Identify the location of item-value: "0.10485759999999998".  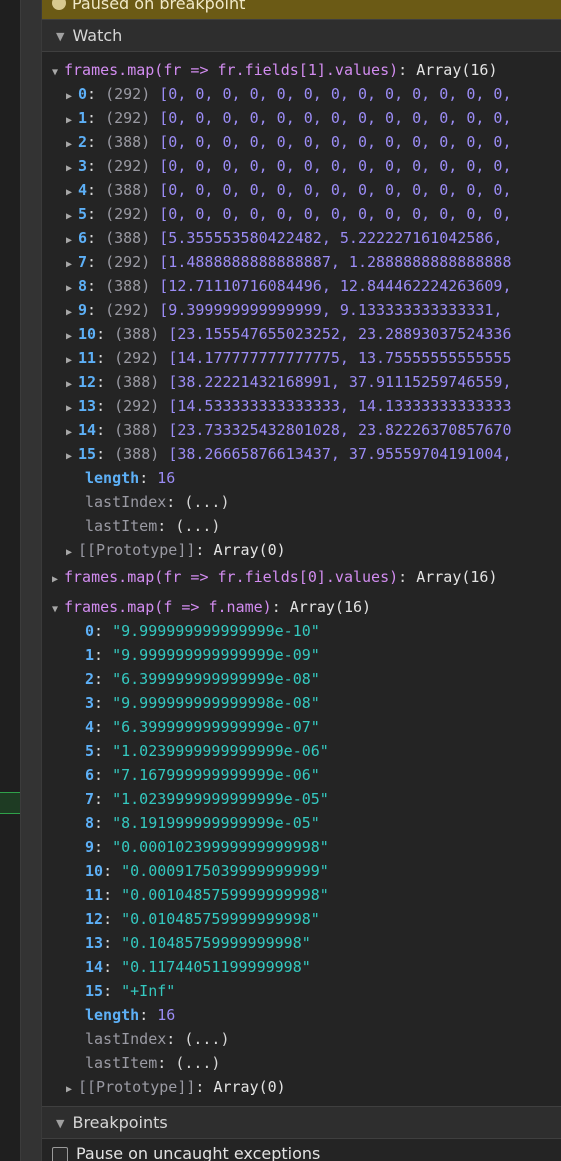
(216, 943).